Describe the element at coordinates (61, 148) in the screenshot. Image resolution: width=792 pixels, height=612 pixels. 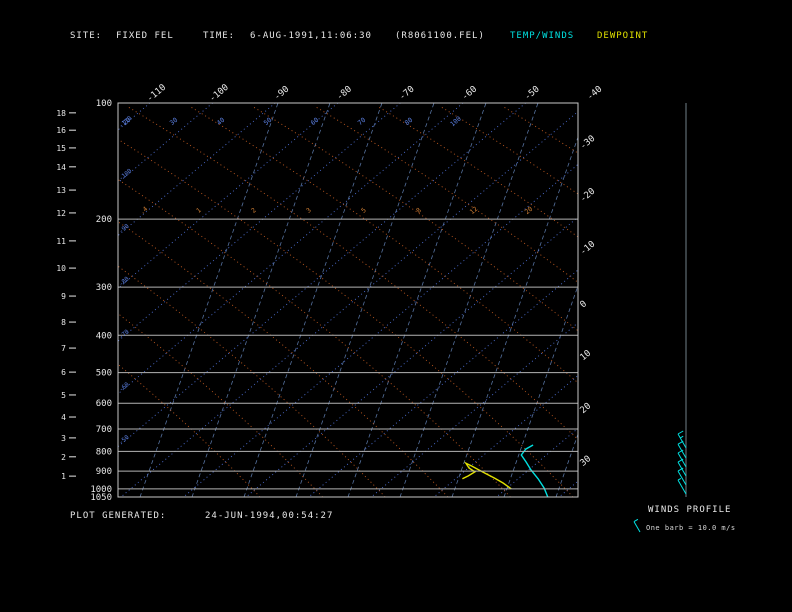
I see `height-tick-label: 15` at that location.